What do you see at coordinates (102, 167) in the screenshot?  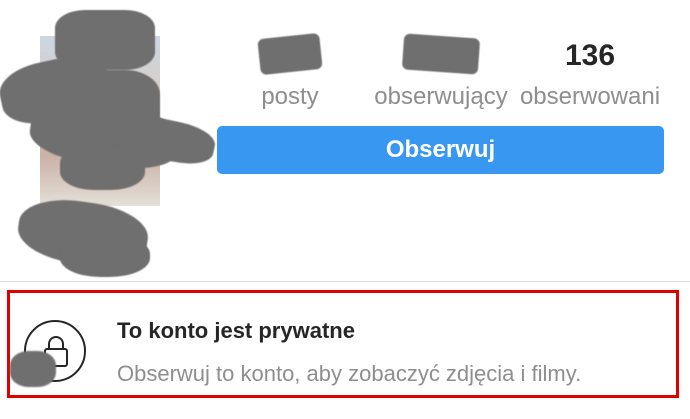 I see `avatar-redaction` at bounding box center [102, 167].